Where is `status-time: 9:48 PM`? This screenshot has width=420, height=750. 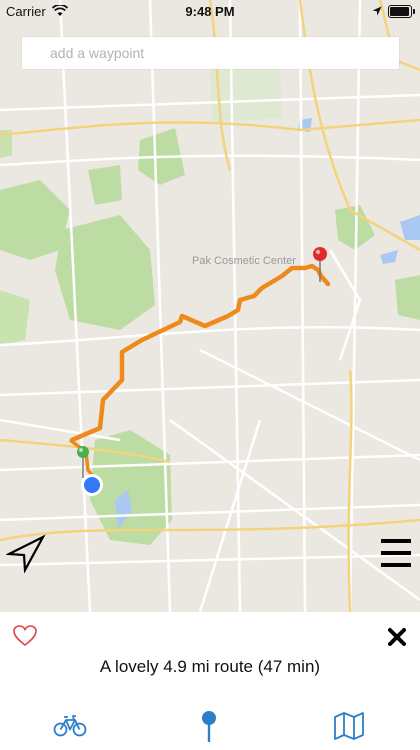 status-time: 9:48 PM is located at coordinates (210, 11).